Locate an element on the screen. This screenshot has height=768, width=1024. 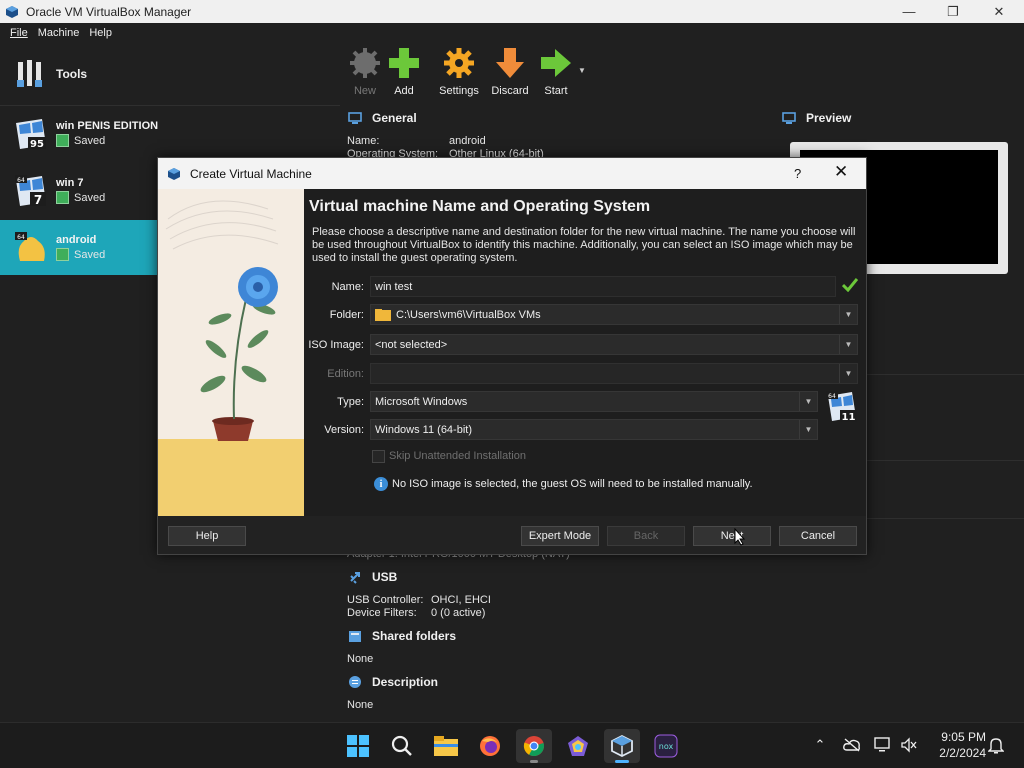
usb-controller-key: USB Controller: is located at coordinates (385, 600).